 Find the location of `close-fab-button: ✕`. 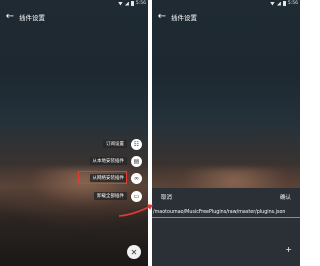

close-fab-button: ✕ is located at coordinates (134, 252).